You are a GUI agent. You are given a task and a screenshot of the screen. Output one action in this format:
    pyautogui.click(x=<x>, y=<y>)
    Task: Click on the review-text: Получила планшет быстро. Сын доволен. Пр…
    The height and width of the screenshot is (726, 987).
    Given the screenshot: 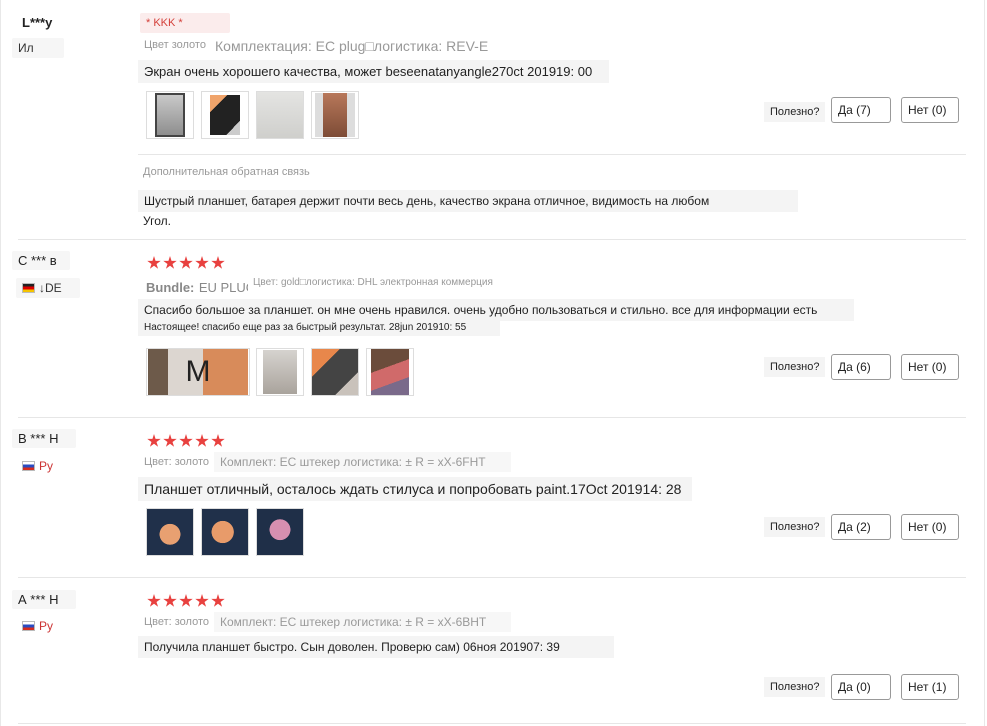 What is the action you would take?
    pyautogui.click(x=376, y=647)
    